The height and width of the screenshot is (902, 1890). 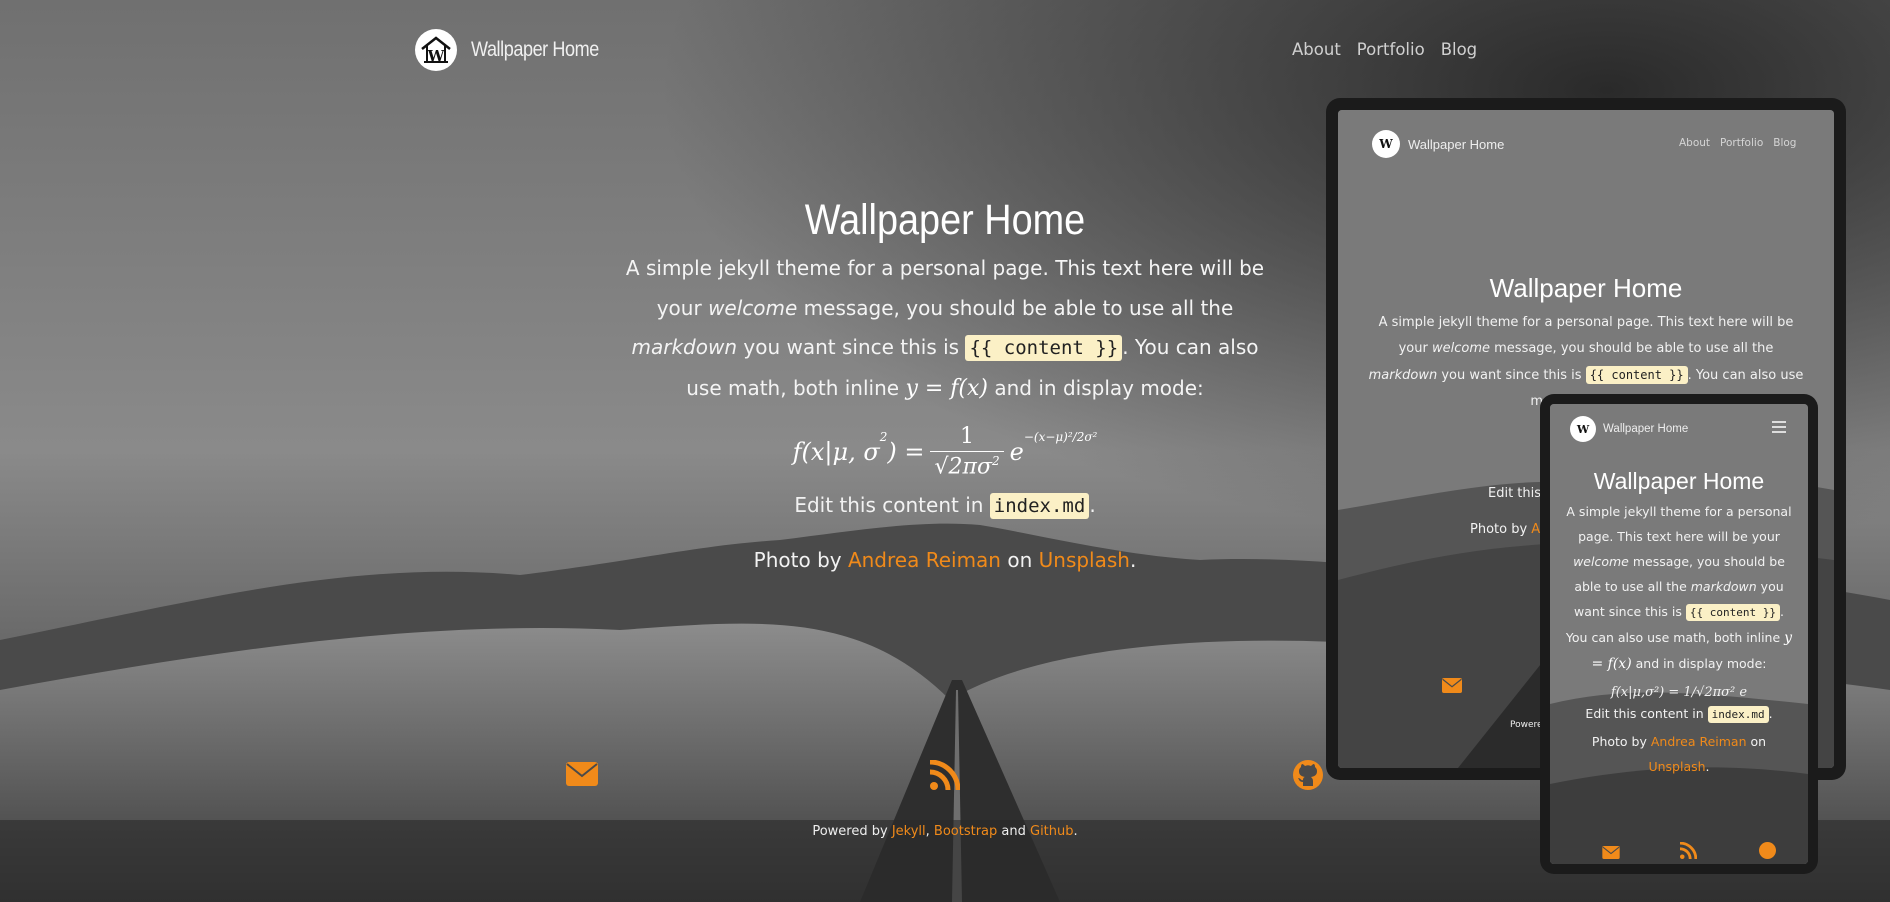 What do you see at coordinates (965, 831) in the screenshot?
I see `bootstrap-link: Bootstrap` at bounding box center [965, 831].